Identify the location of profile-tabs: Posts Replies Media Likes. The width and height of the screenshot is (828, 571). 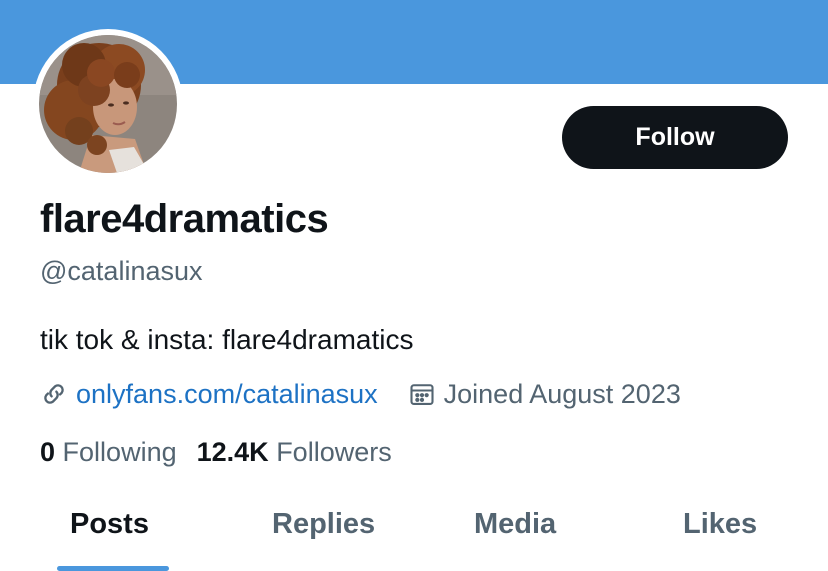
(414, 528).